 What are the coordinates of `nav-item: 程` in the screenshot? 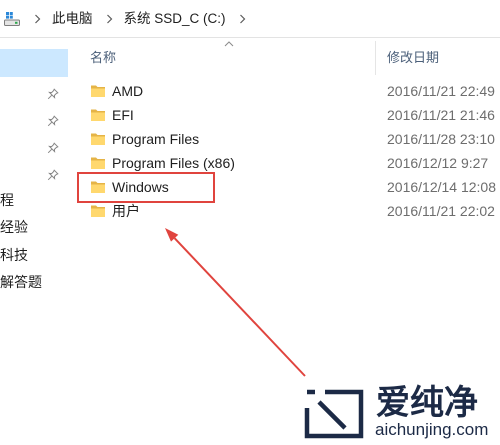 It's located at (34, 200).